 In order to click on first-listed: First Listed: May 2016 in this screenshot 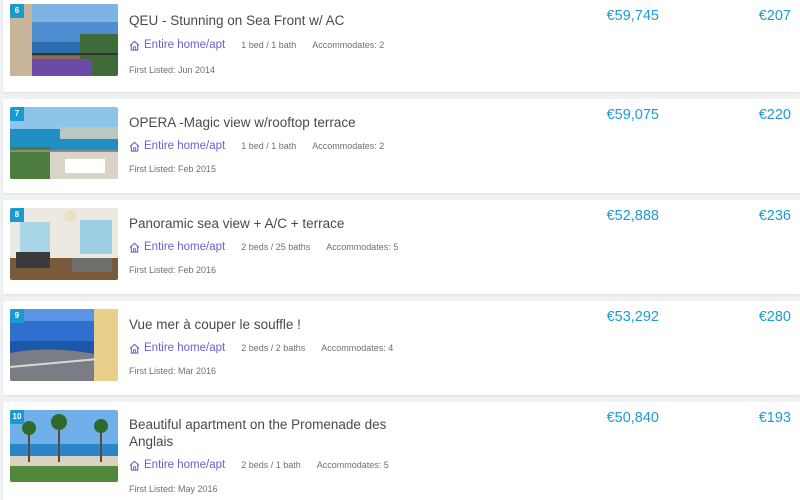, I will do `click(173, 489)`.